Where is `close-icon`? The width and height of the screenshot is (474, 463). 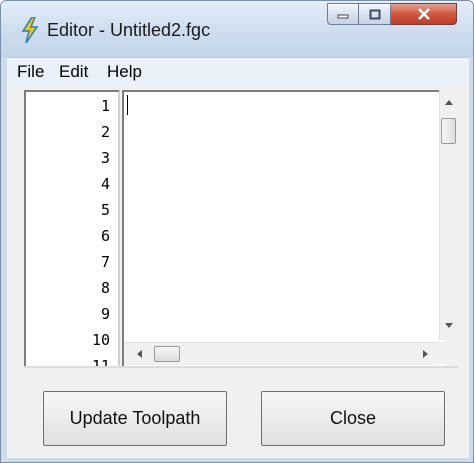
close-icon is located at coordinates (423, 14).